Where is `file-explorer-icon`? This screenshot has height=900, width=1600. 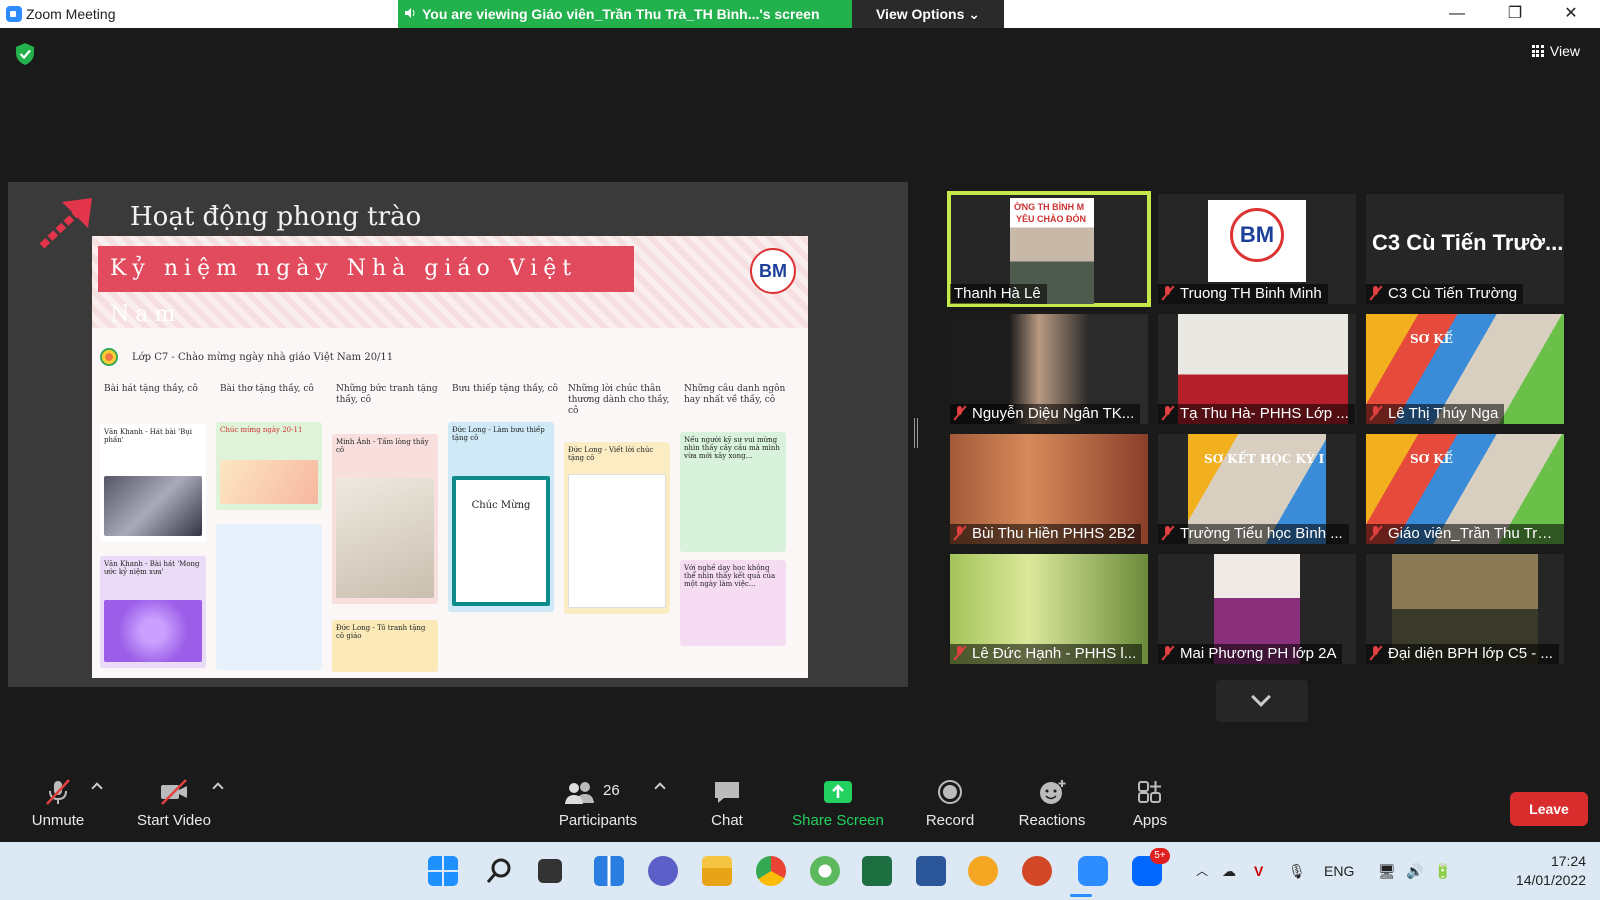
file-explorer-icon is located at coordinates (717, 871).